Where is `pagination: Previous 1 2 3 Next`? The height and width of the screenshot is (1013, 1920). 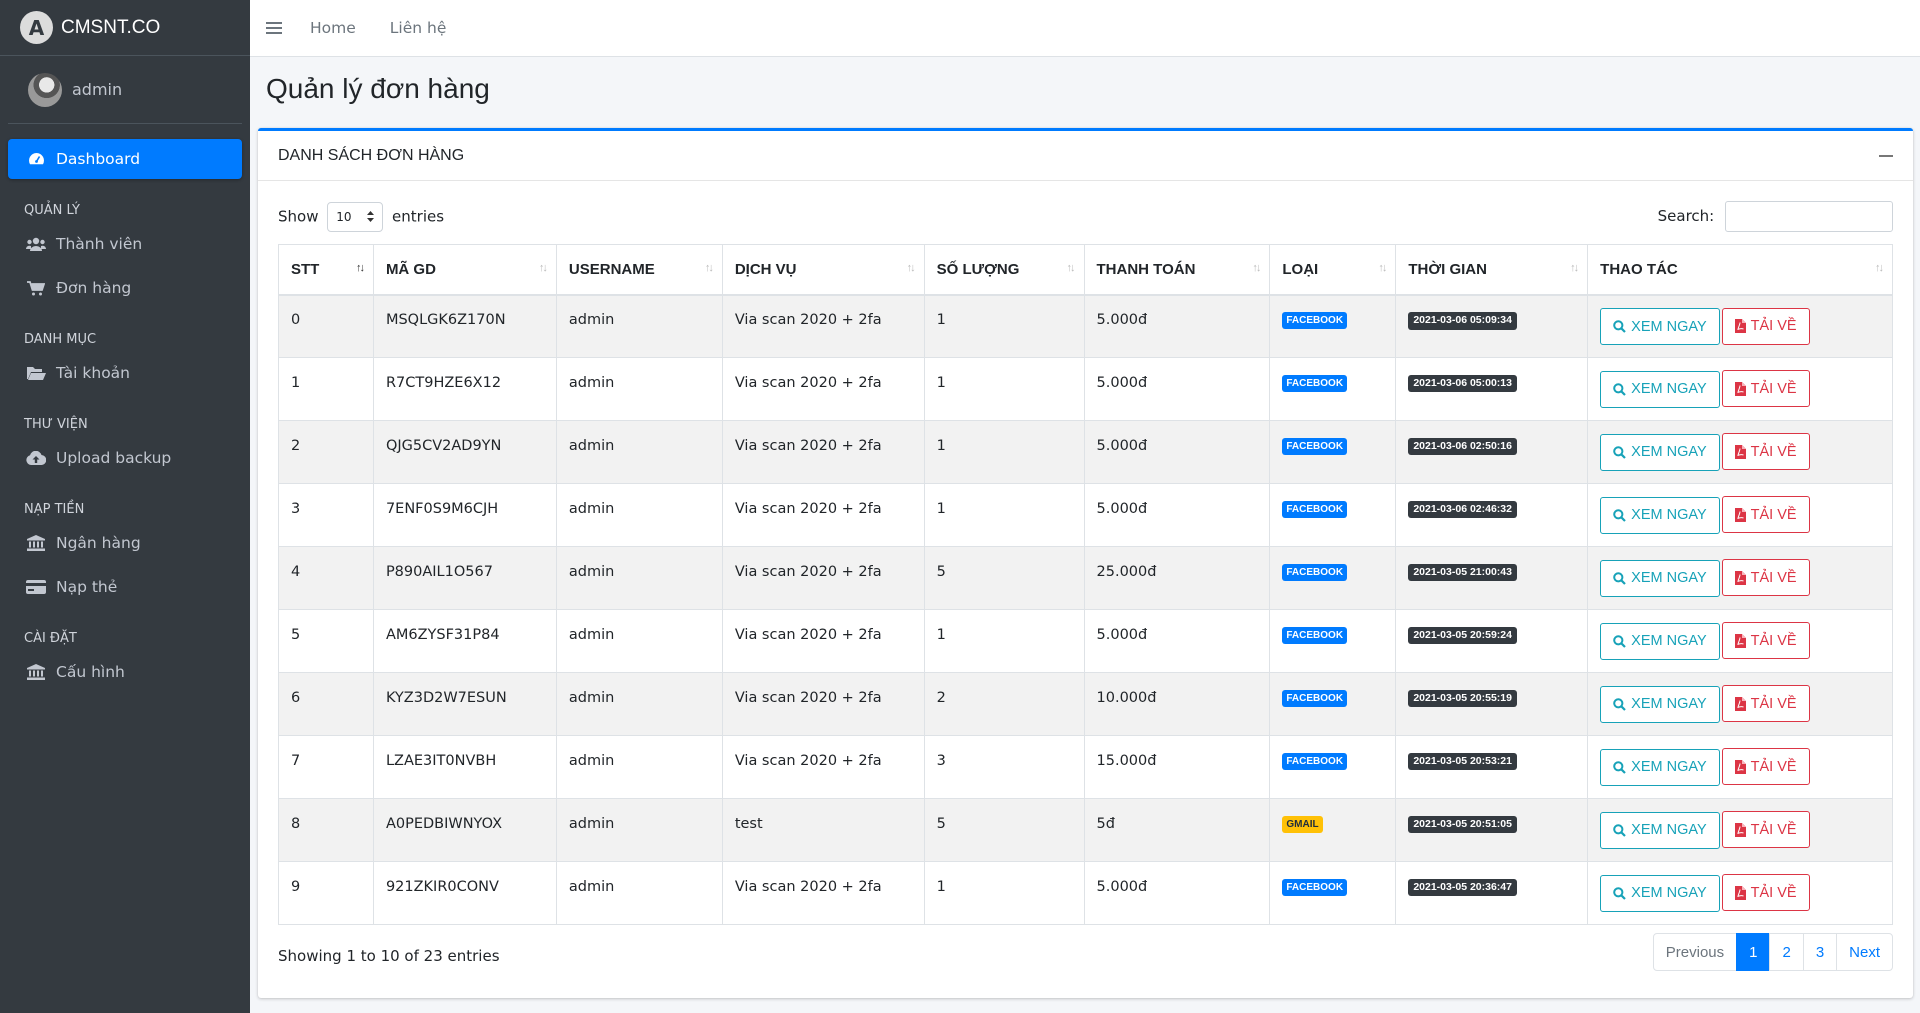 pagination: Previous 1 2 3 Next is located at coordinates (1772, 952).